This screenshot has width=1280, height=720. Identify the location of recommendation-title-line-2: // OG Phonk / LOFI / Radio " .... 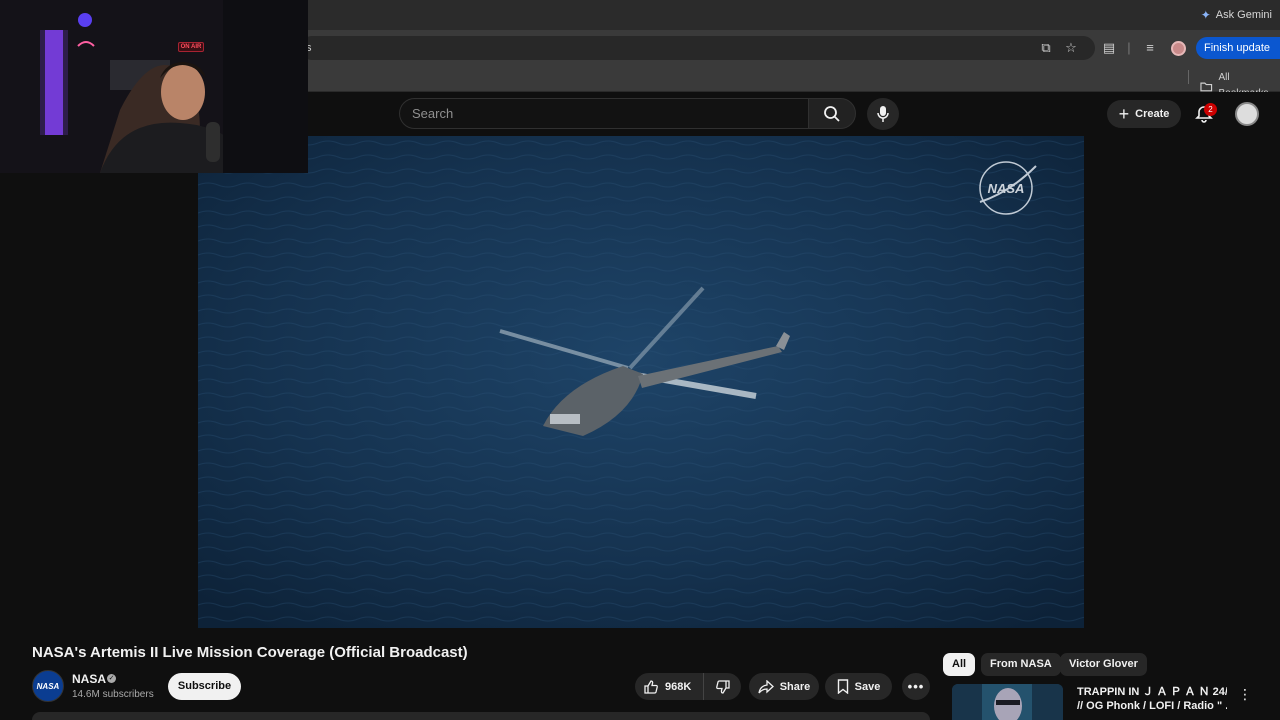
(1152, 706).